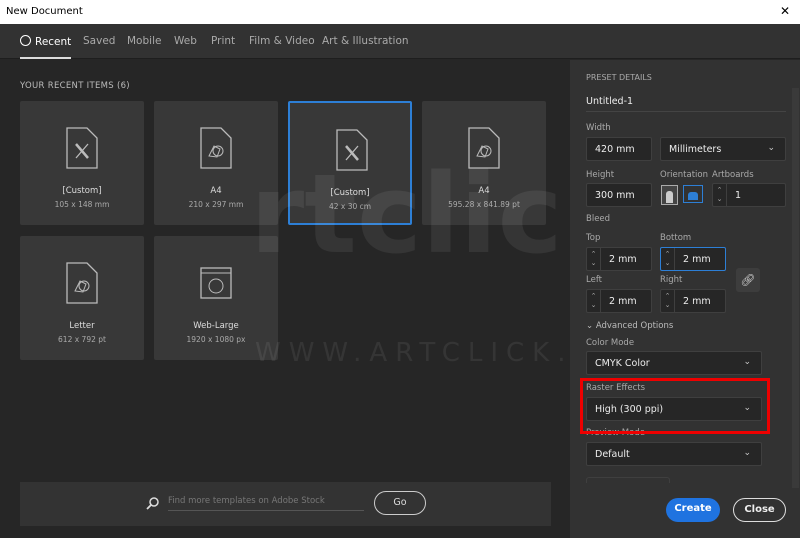 This screenshot has width=800, height=538. I want to click on item-size: 1920 x 1080 px, so click(216, 339).